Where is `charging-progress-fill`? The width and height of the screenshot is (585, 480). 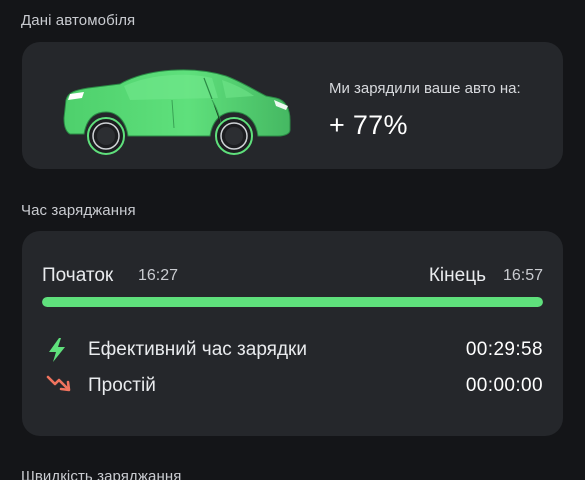
charging-progress-fill is located at coordinates (292, 302).